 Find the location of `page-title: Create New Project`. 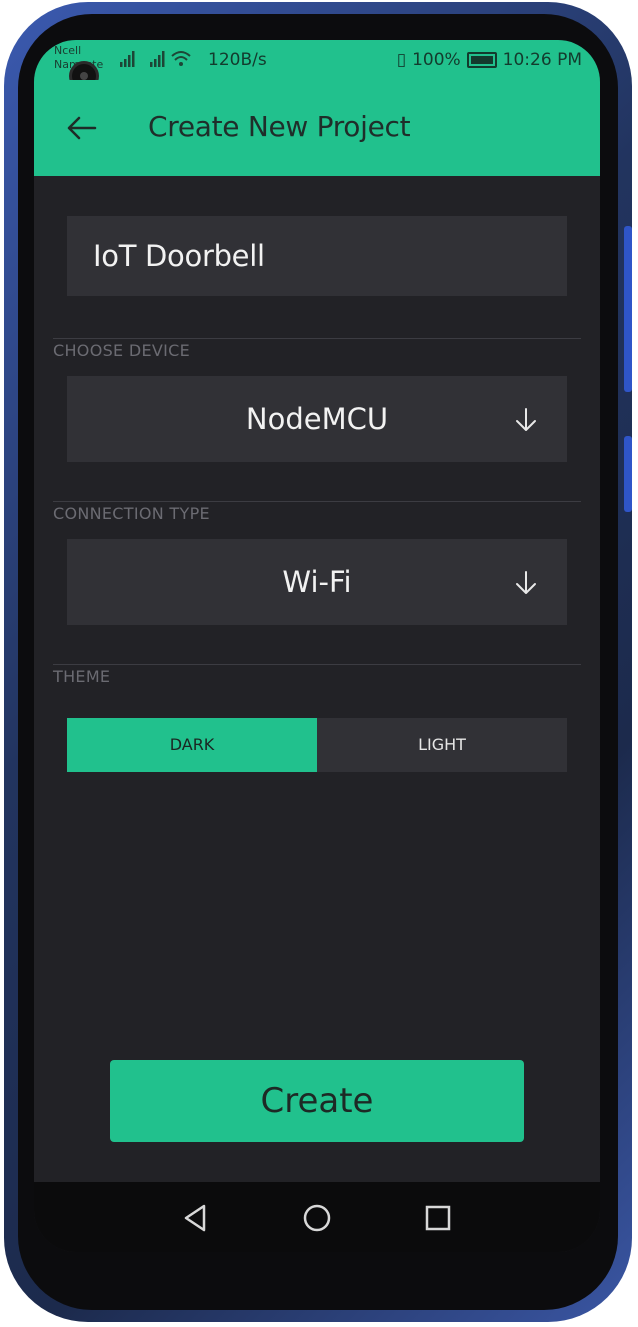

page-title: Create New Project is located at coordinates (279, 126).